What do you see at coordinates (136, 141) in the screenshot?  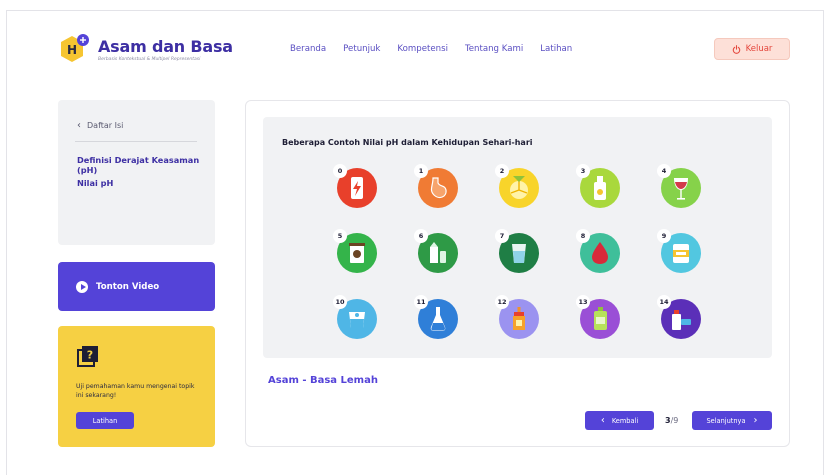 I see `divider` at bounding box center [136, 141].